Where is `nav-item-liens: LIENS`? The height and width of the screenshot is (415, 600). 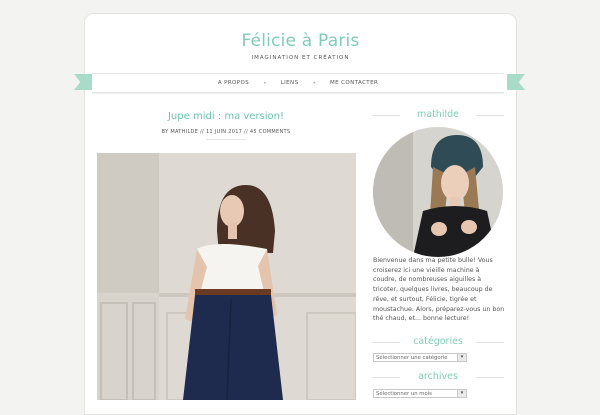
nav-item-liens: LIENS is located at coordinates (290, 83).